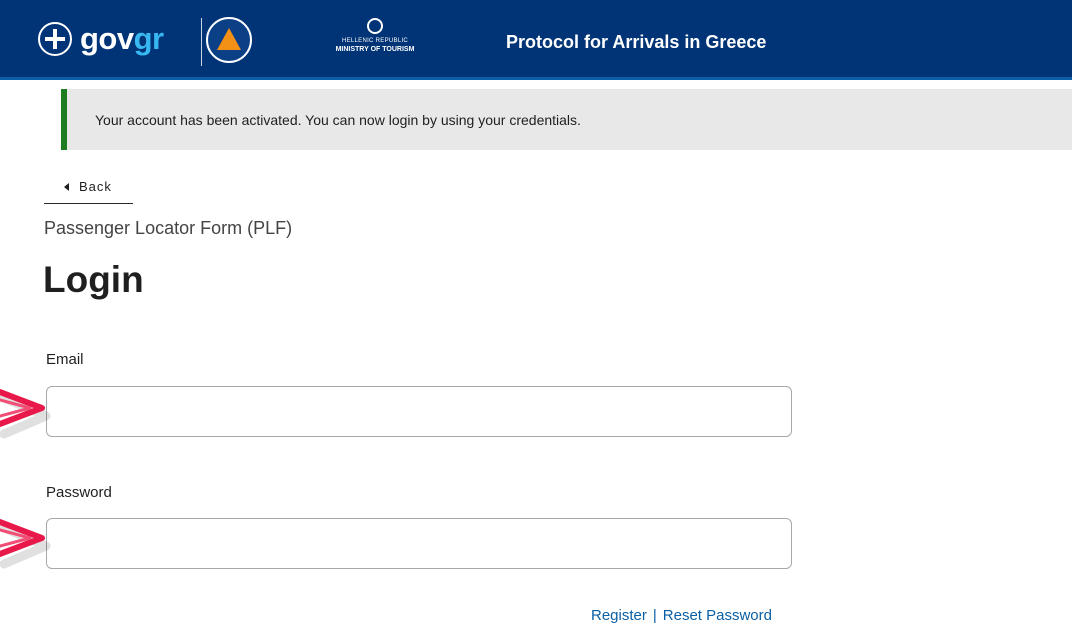 The height and width of the screenshot is (625, 1072). Describe the element at coordinates (619, 615) in the screenshot. I see `register-link: Register` at that location.